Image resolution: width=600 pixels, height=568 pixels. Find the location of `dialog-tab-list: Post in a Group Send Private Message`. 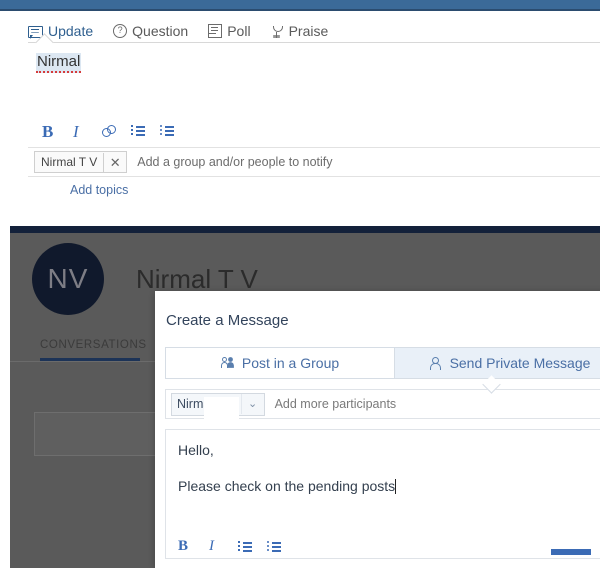

dialog-tab-list: Post in a Group Send Private Message is located at coordinates (382, 370).